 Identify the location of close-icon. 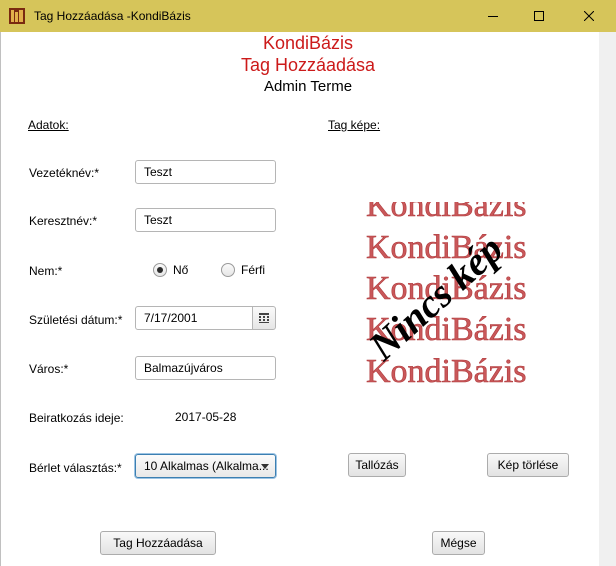
(589, 16).